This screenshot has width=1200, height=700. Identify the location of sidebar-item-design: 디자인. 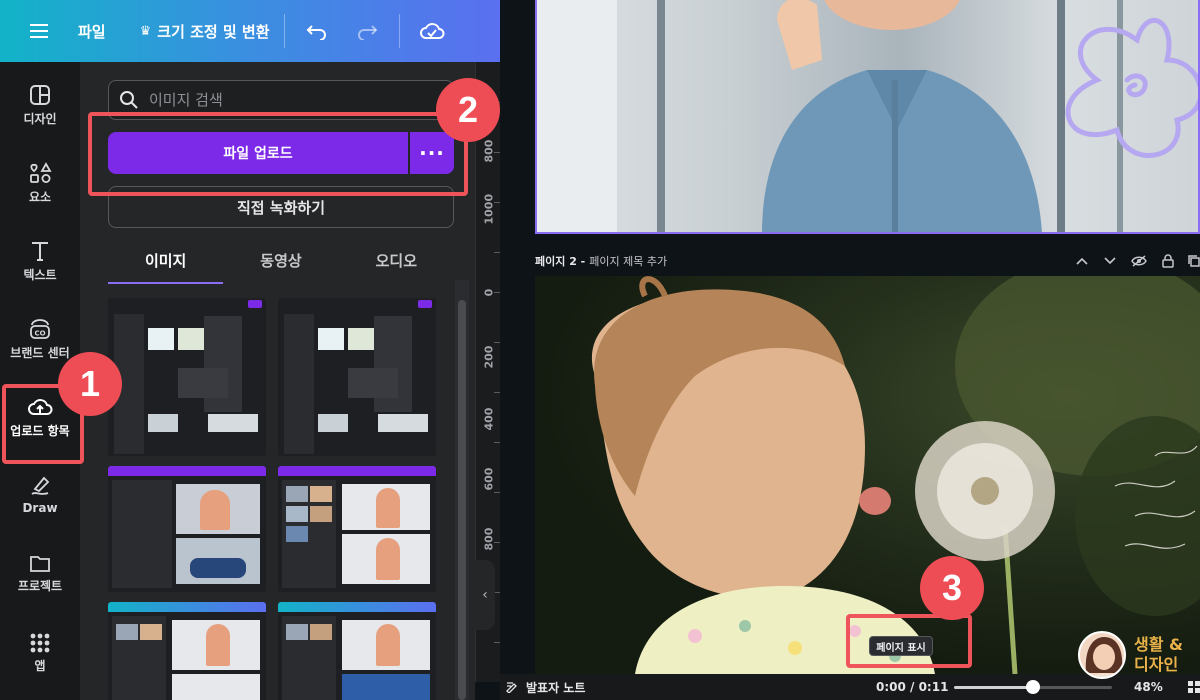
(40, 105).